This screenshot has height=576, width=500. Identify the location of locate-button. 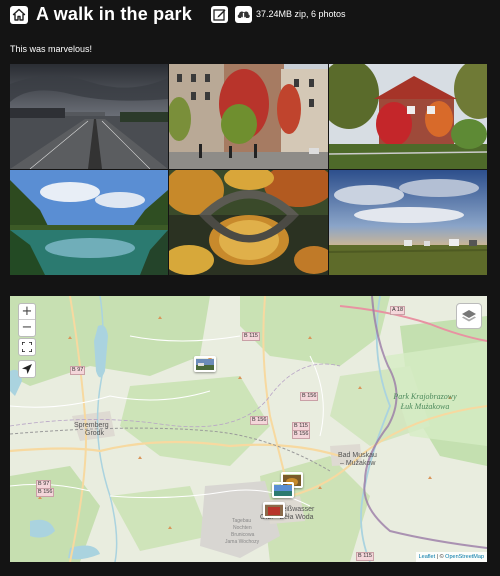
(27, 369).